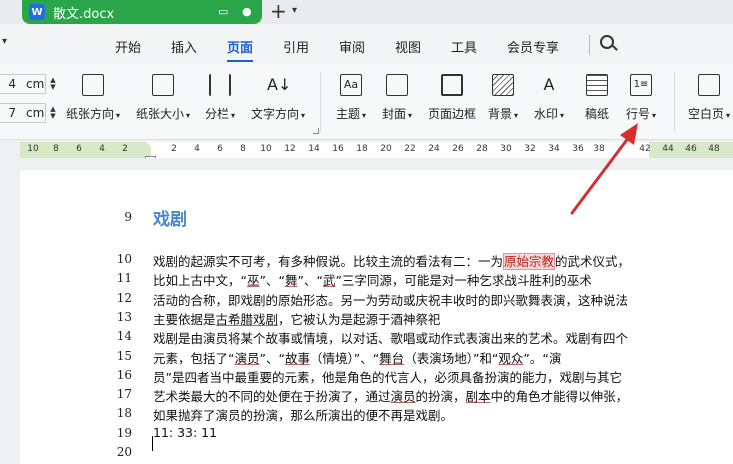  I want to click on cover-label: 封面, so click(394, 114).